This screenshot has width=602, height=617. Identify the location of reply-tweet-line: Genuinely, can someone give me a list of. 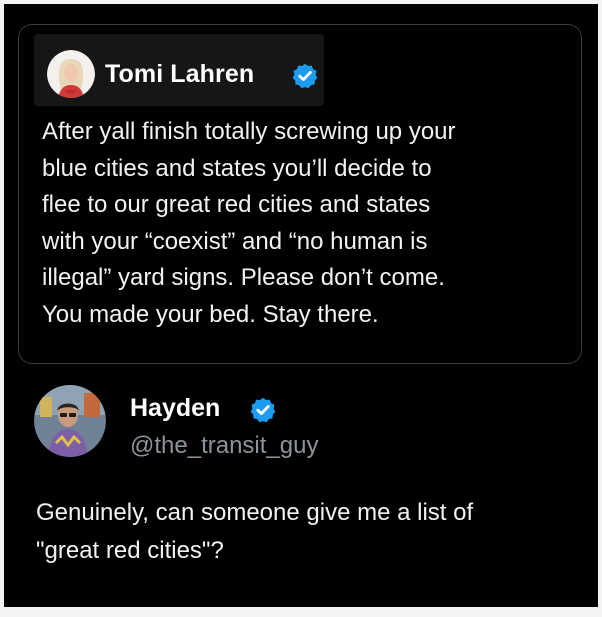
(255, 512).